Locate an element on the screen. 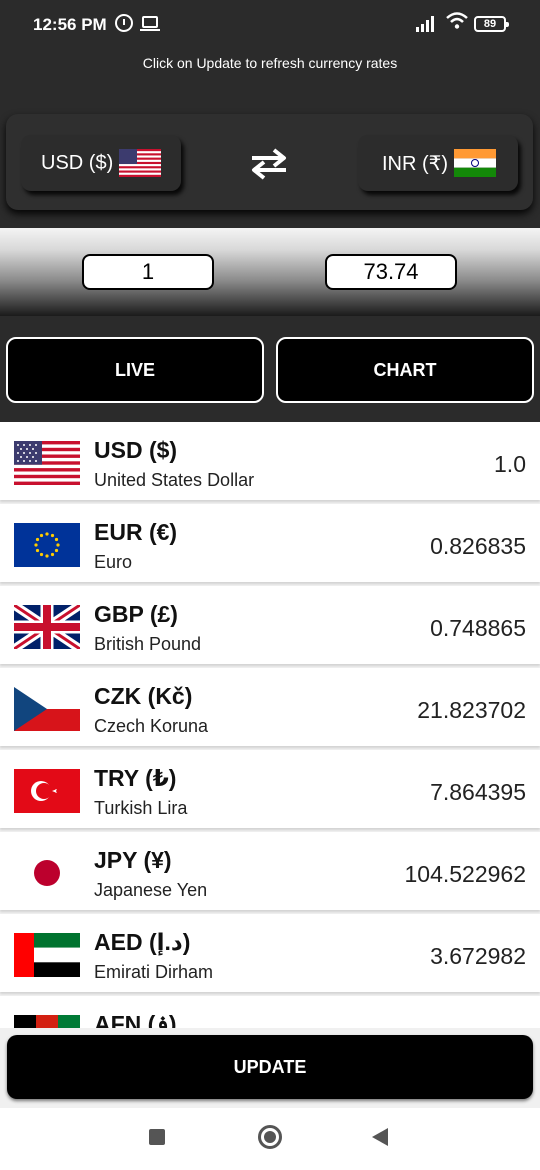  mode-tabs: LIVE CHART is located at coordinates (270, 369).